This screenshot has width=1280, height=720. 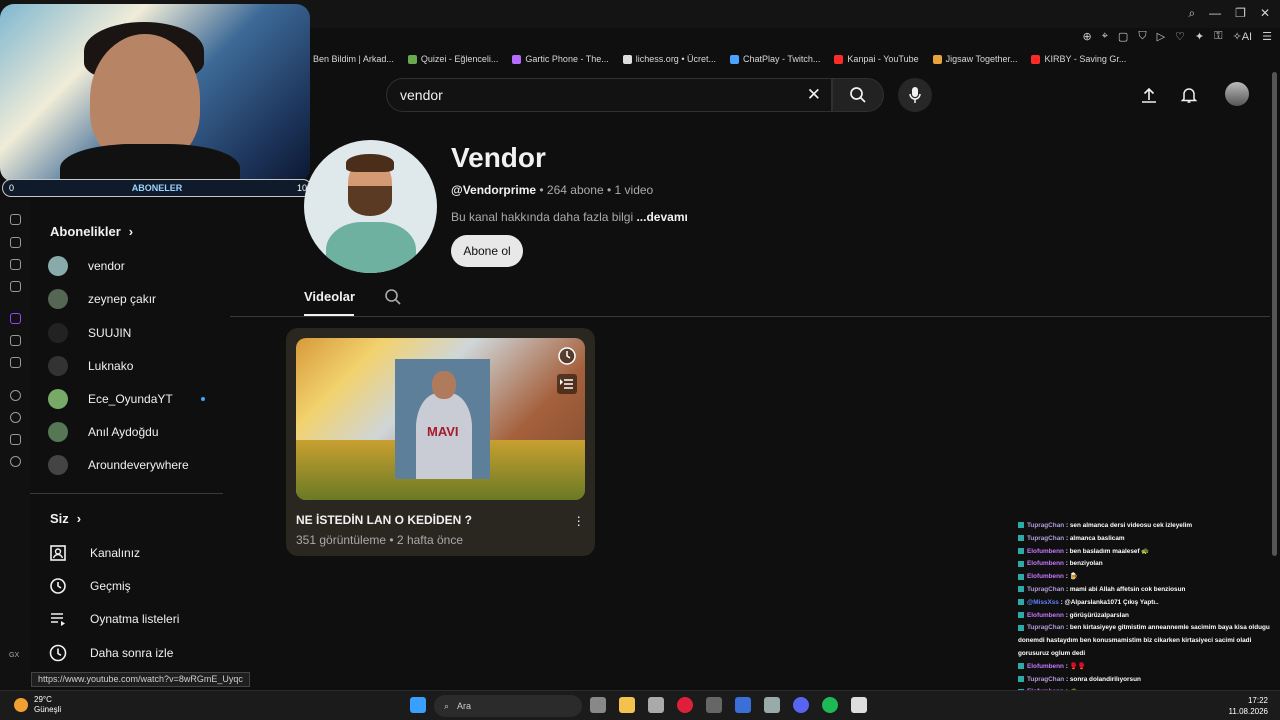 What do you see at coordinates (118, 465) in the screenshot?
I see `subscription-item: Aroundeverywhere` at bounding box center [118, 465].